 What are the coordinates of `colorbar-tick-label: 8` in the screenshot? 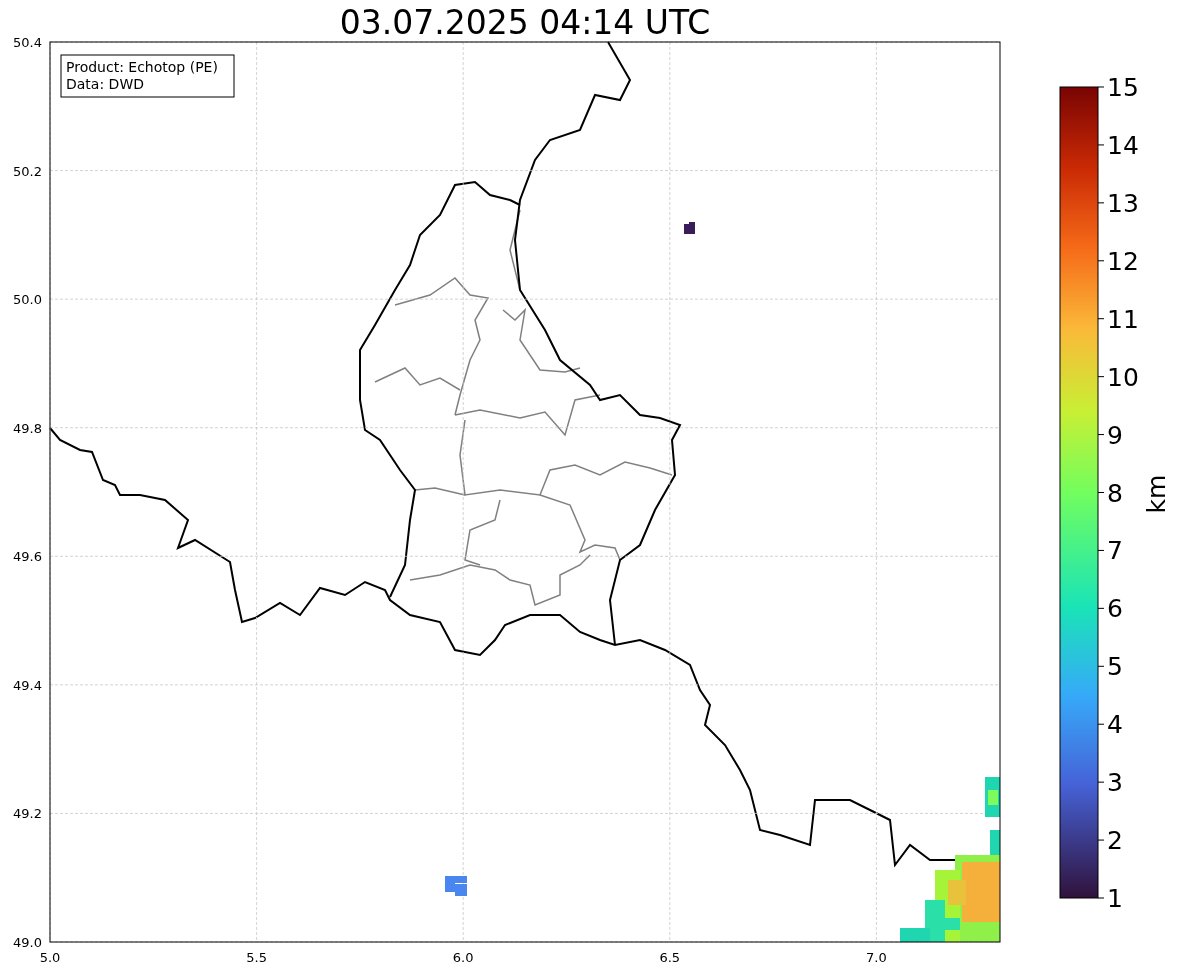 It's located at (1115, 493).